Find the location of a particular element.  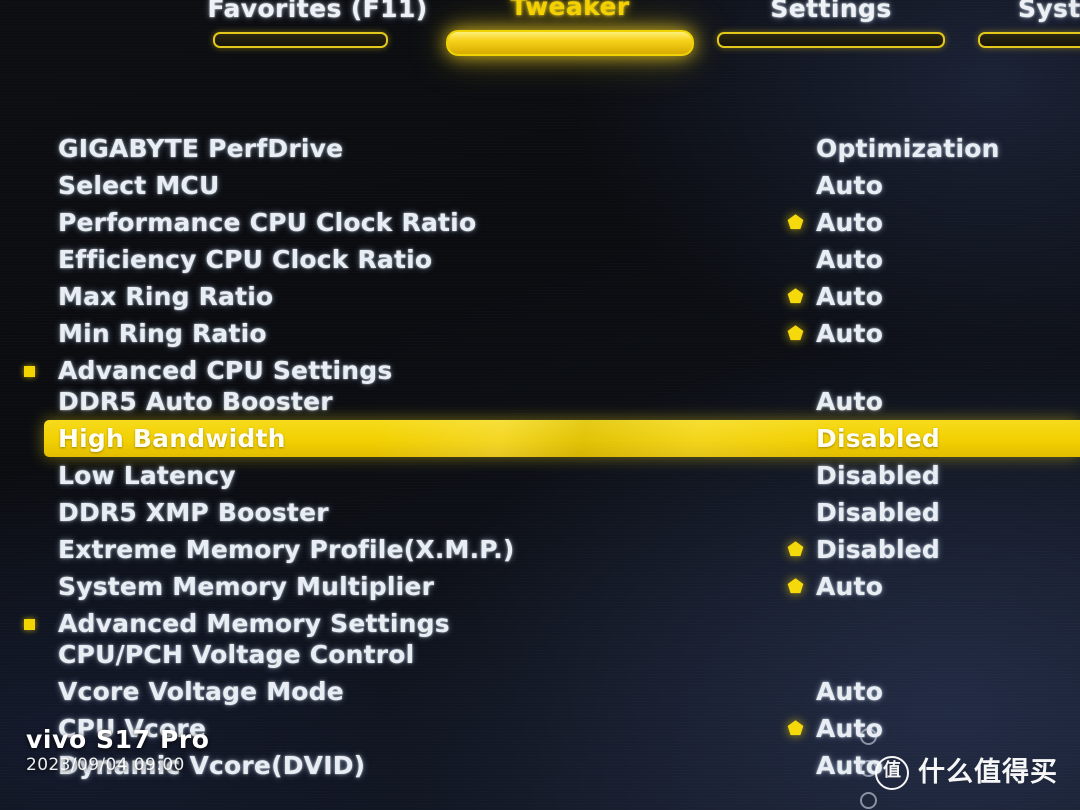

camera-watermark: vivo S17 Pro 2023/09/04 09:00 is located at coordinates (118, 751).